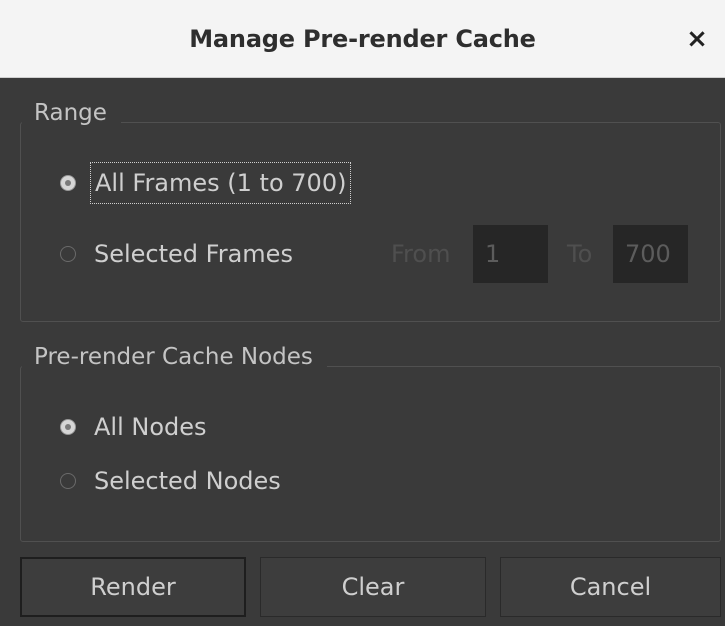  I want to click on all-nodes-option: All Nodes, so click(135, 427).